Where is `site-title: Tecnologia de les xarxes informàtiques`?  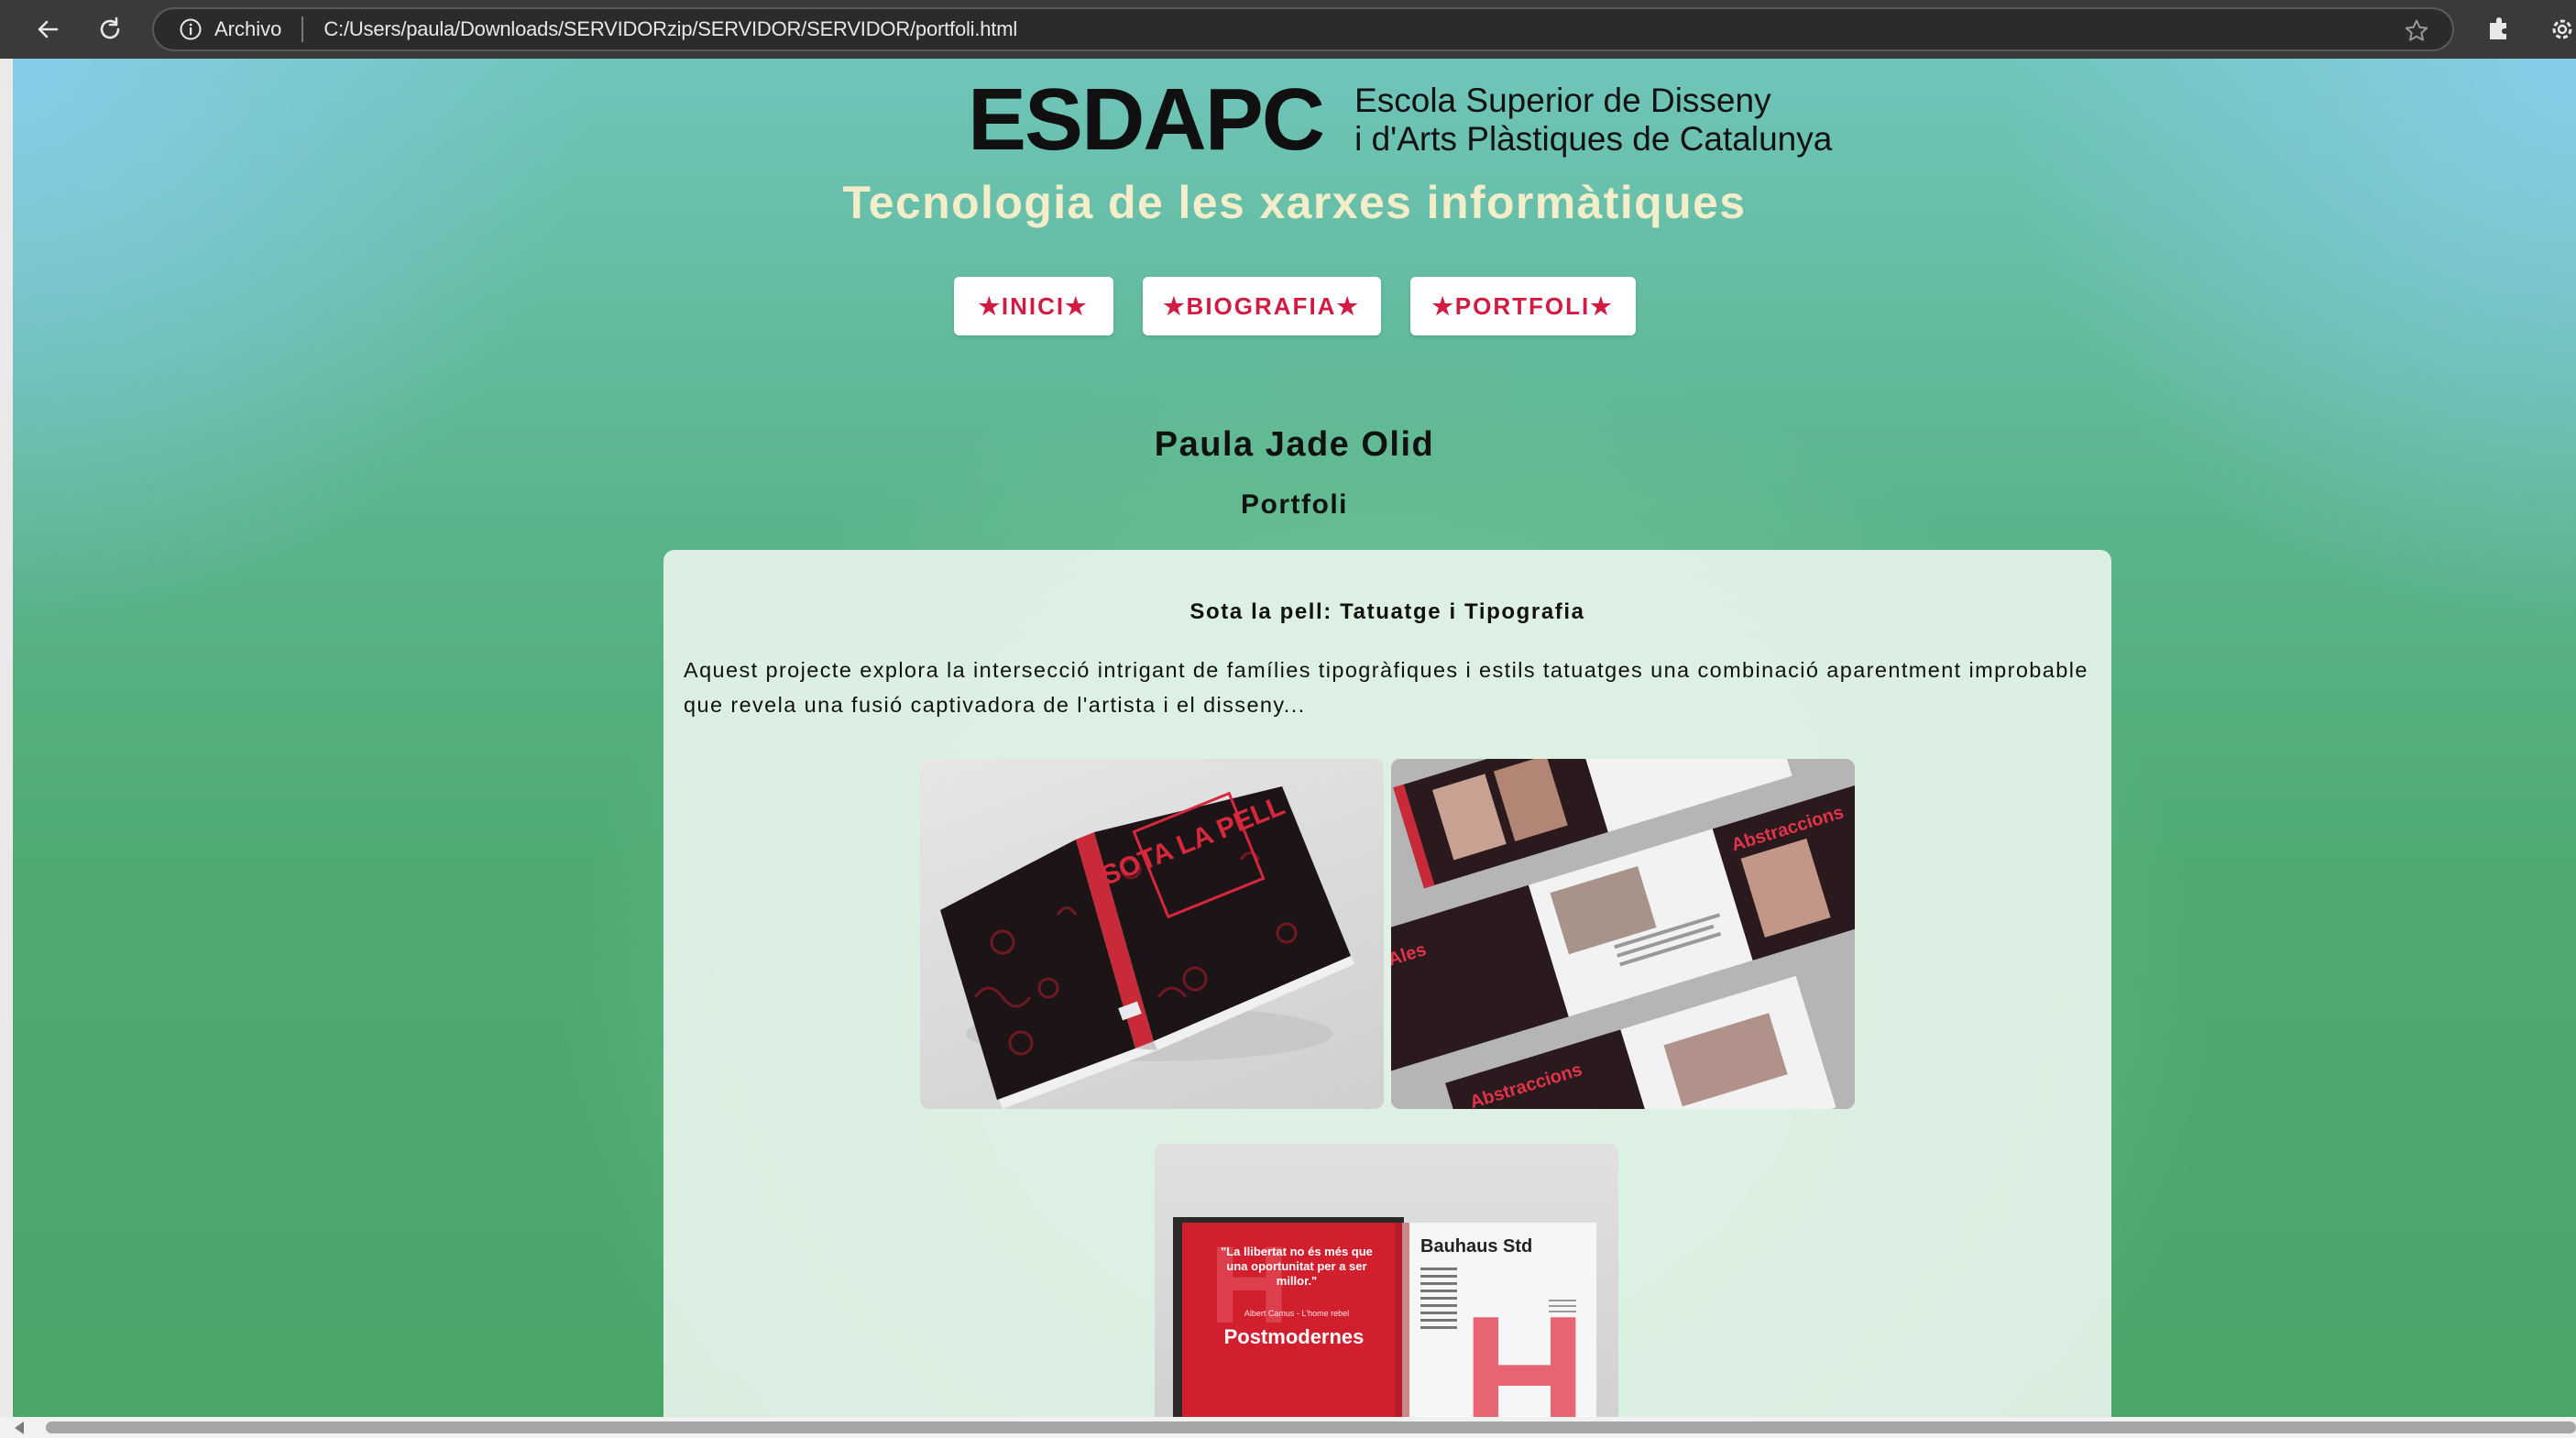 site-title: Tecnologia de les xarxes informàtiques is located at coordinates (1295, 202).